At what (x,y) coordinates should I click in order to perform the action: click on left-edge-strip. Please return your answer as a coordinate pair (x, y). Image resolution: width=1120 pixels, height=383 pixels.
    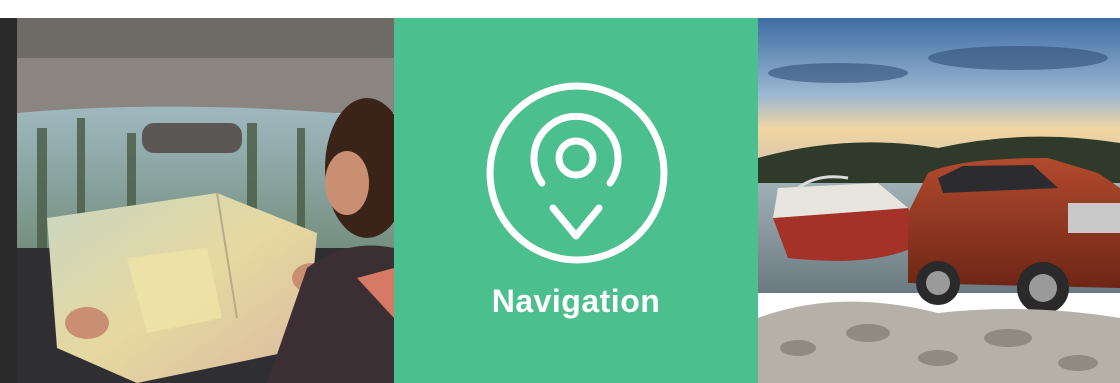
    Looking at the image, I should click on (8, 200).